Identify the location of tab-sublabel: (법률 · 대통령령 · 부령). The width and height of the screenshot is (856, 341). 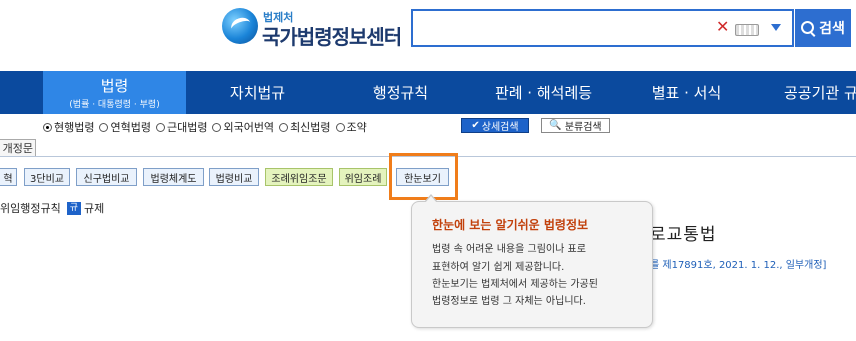
(114, 105).